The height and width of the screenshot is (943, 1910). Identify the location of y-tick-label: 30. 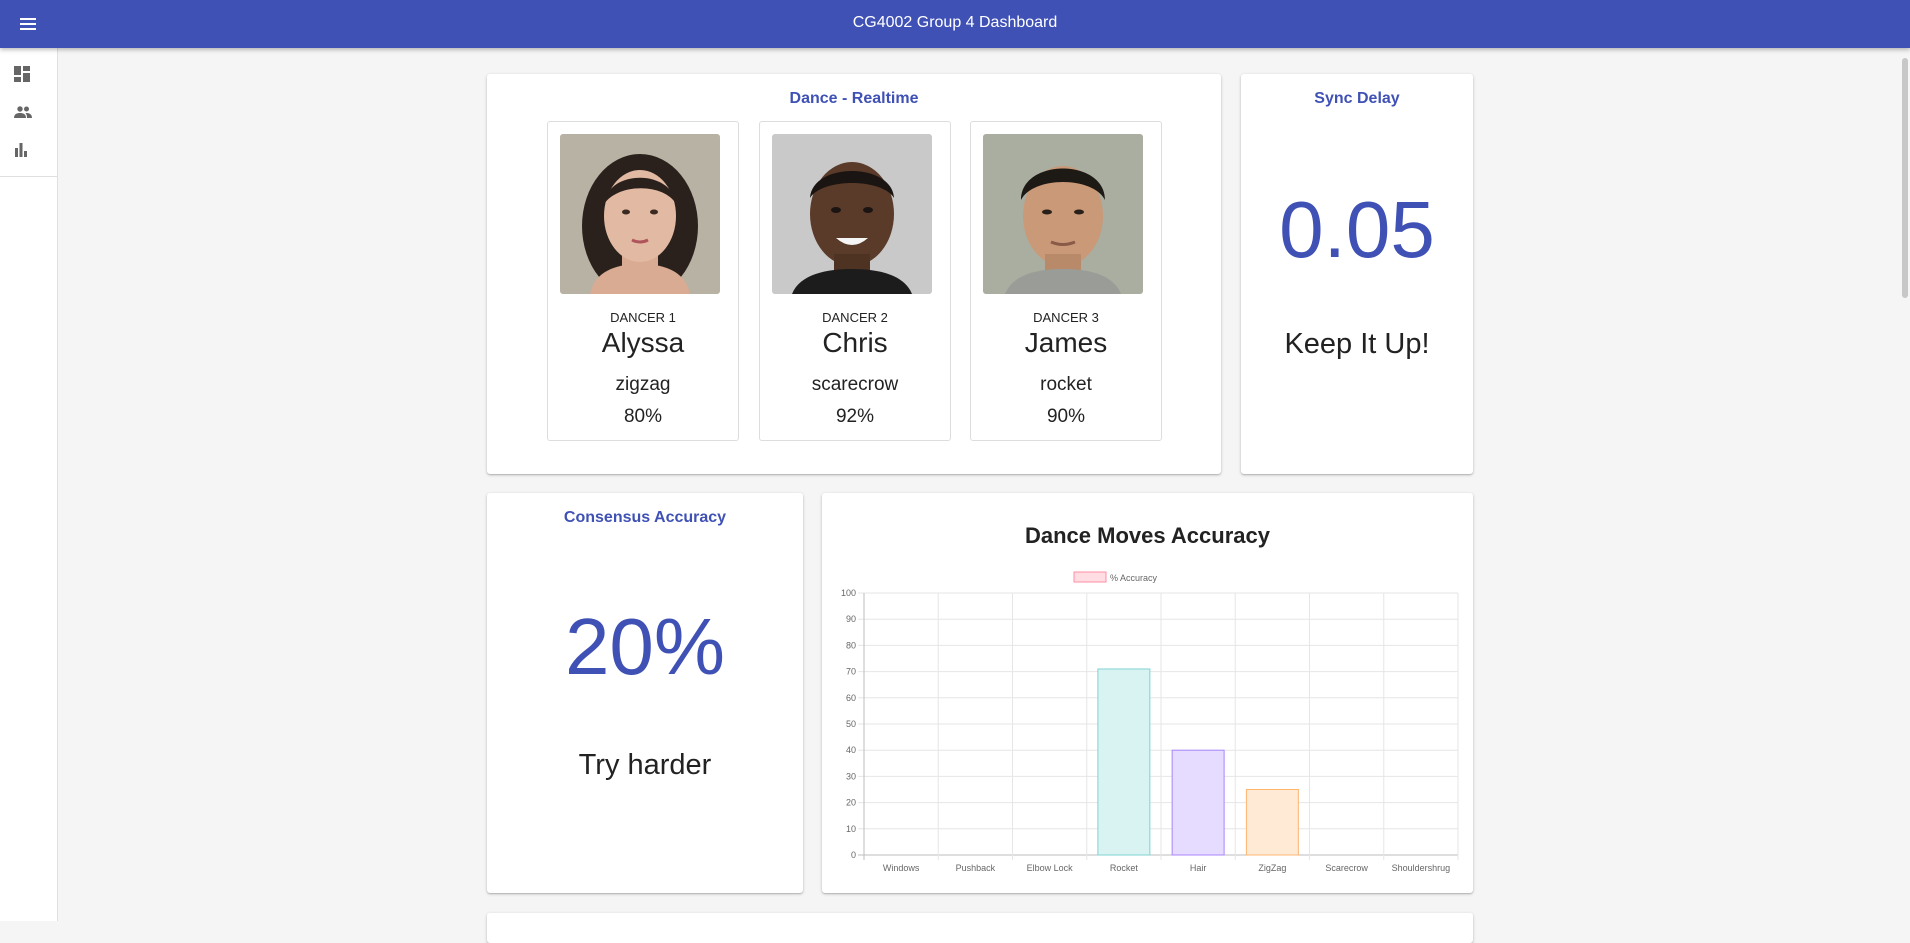
(851, 776).